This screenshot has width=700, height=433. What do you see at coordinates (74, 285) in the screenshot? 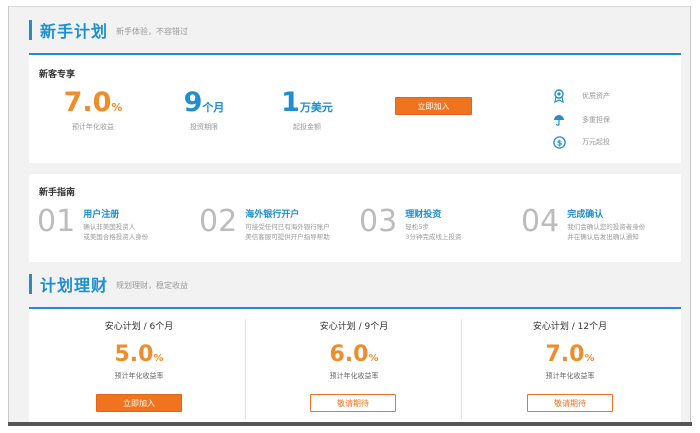
I see `plans-section-title: 计划理财` at bounding box center [74, 285].